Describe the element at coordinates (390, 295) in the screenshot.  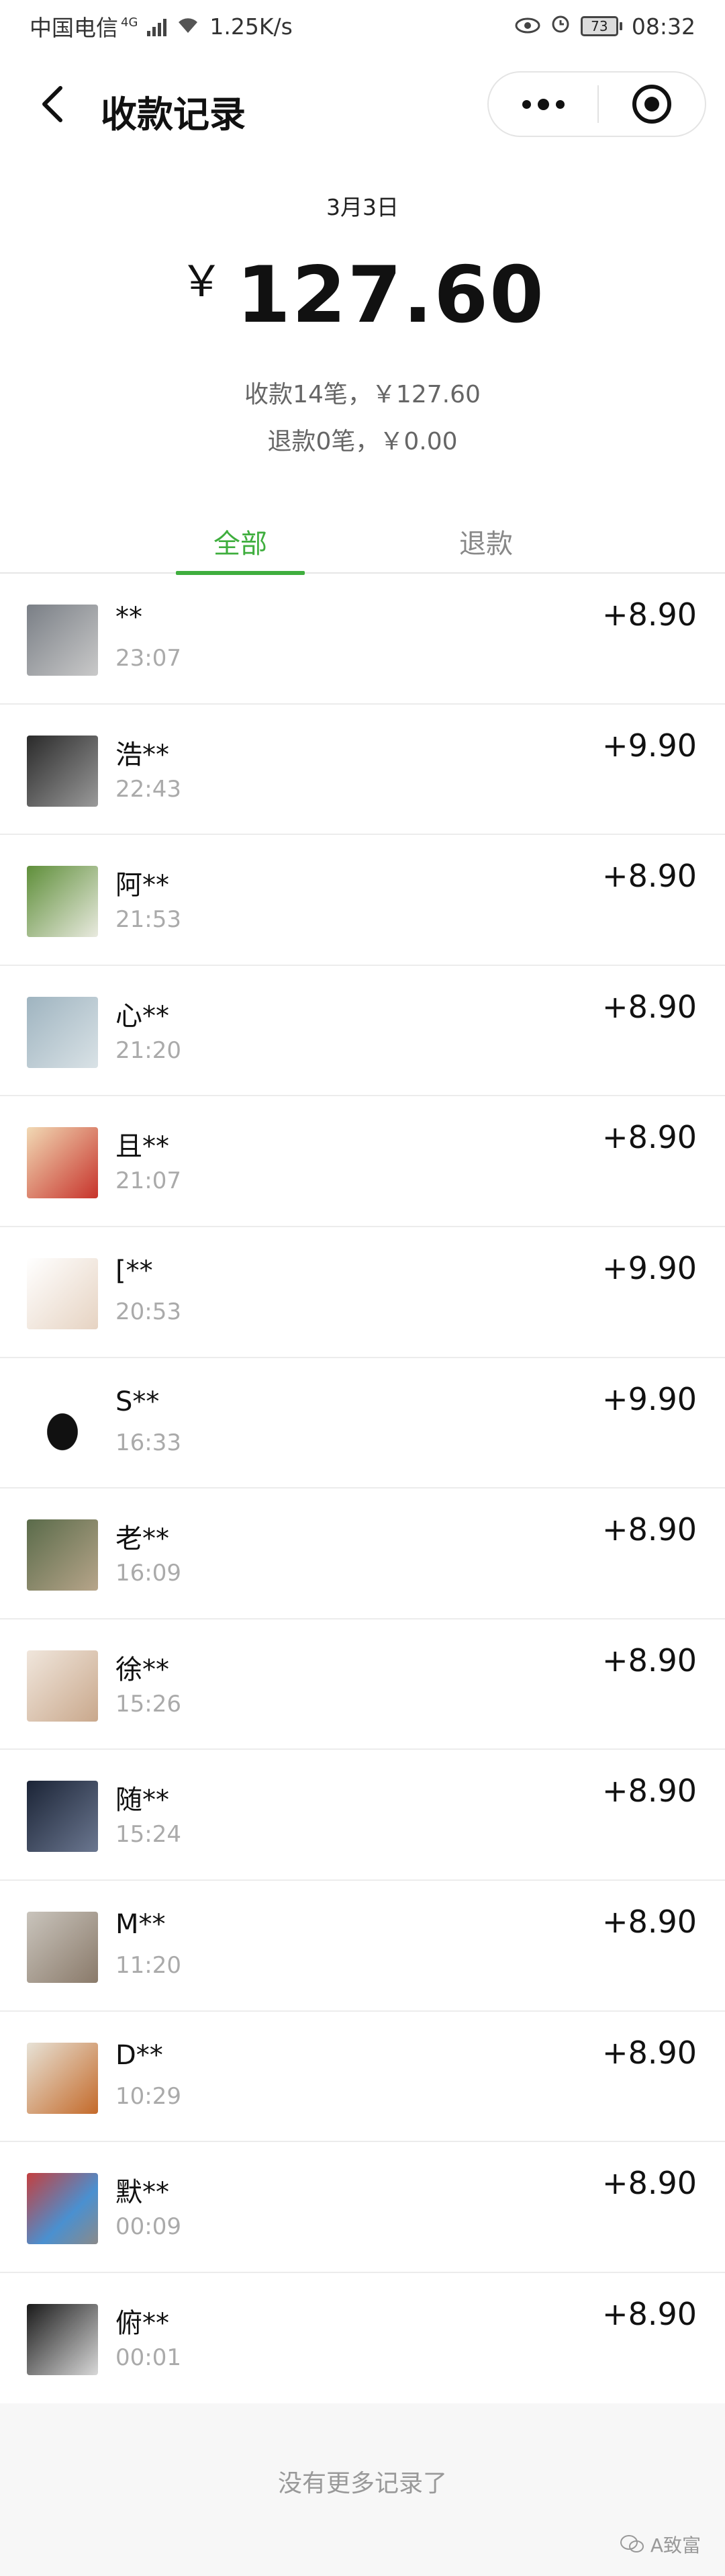
I see `total-amount-value: 127.60` at that location.